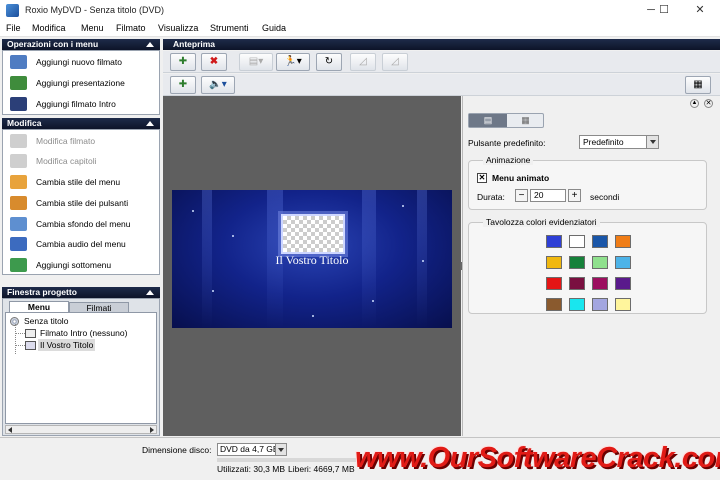 Image resolution: width=720 pixels, height=480 pixels. Describe the element at coordinates (591, 273) in the screenshot. I see `color-palette` at that location.